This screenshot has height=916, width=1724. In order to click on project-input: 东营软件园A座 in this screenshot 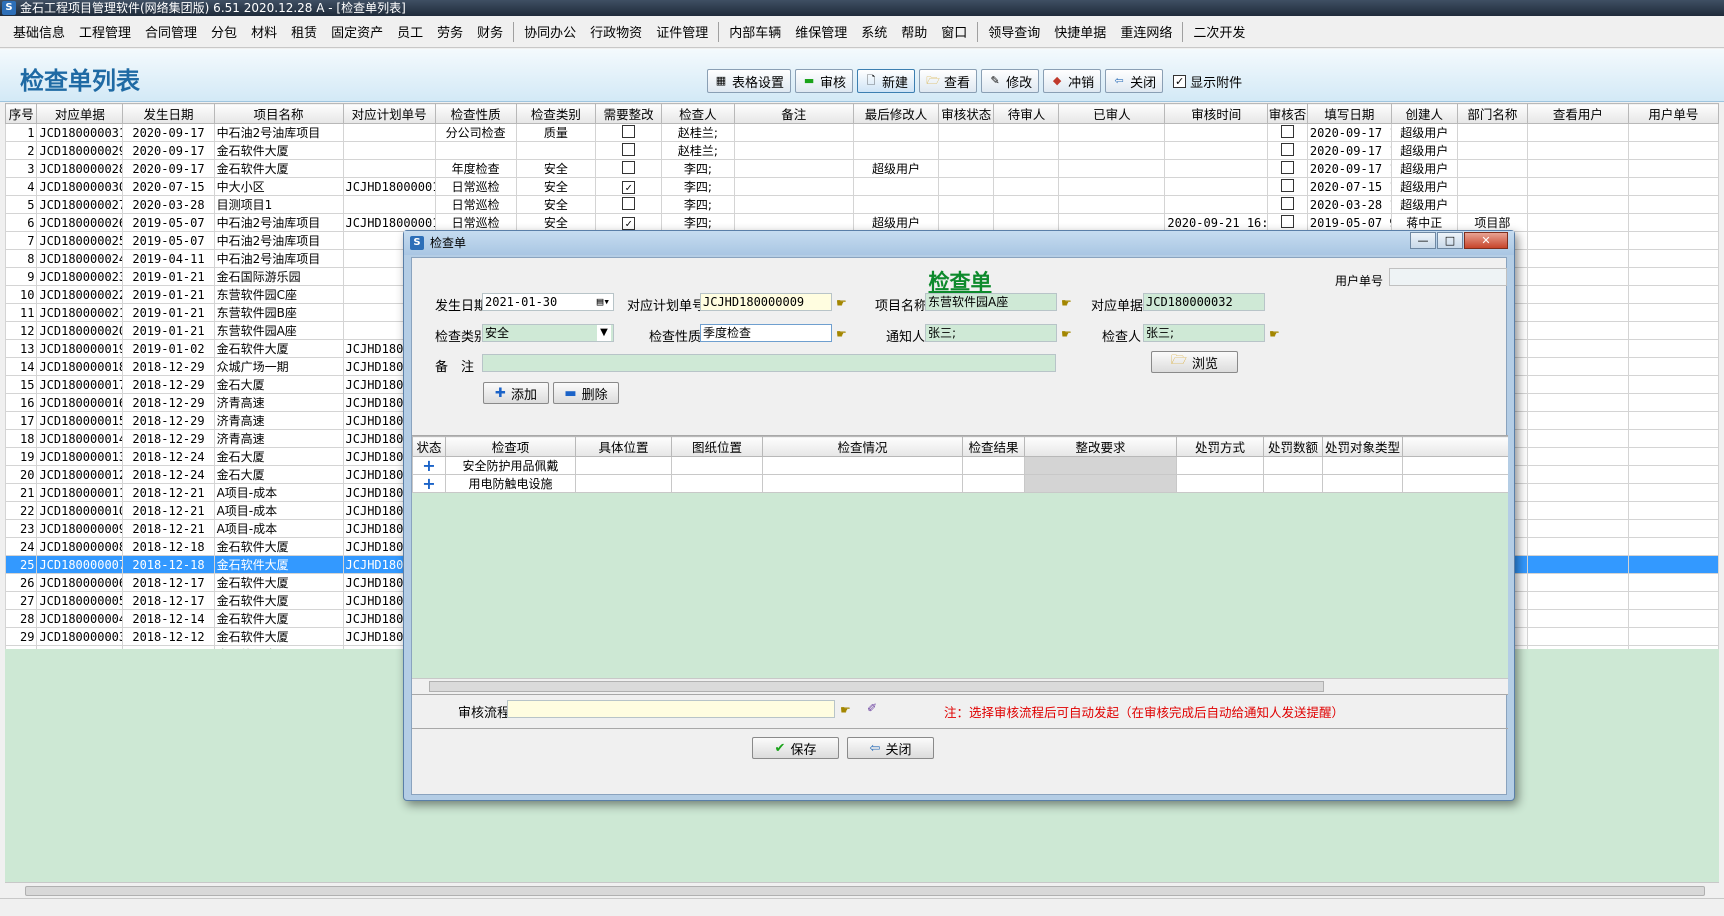, I will do `click(991, 302)`.